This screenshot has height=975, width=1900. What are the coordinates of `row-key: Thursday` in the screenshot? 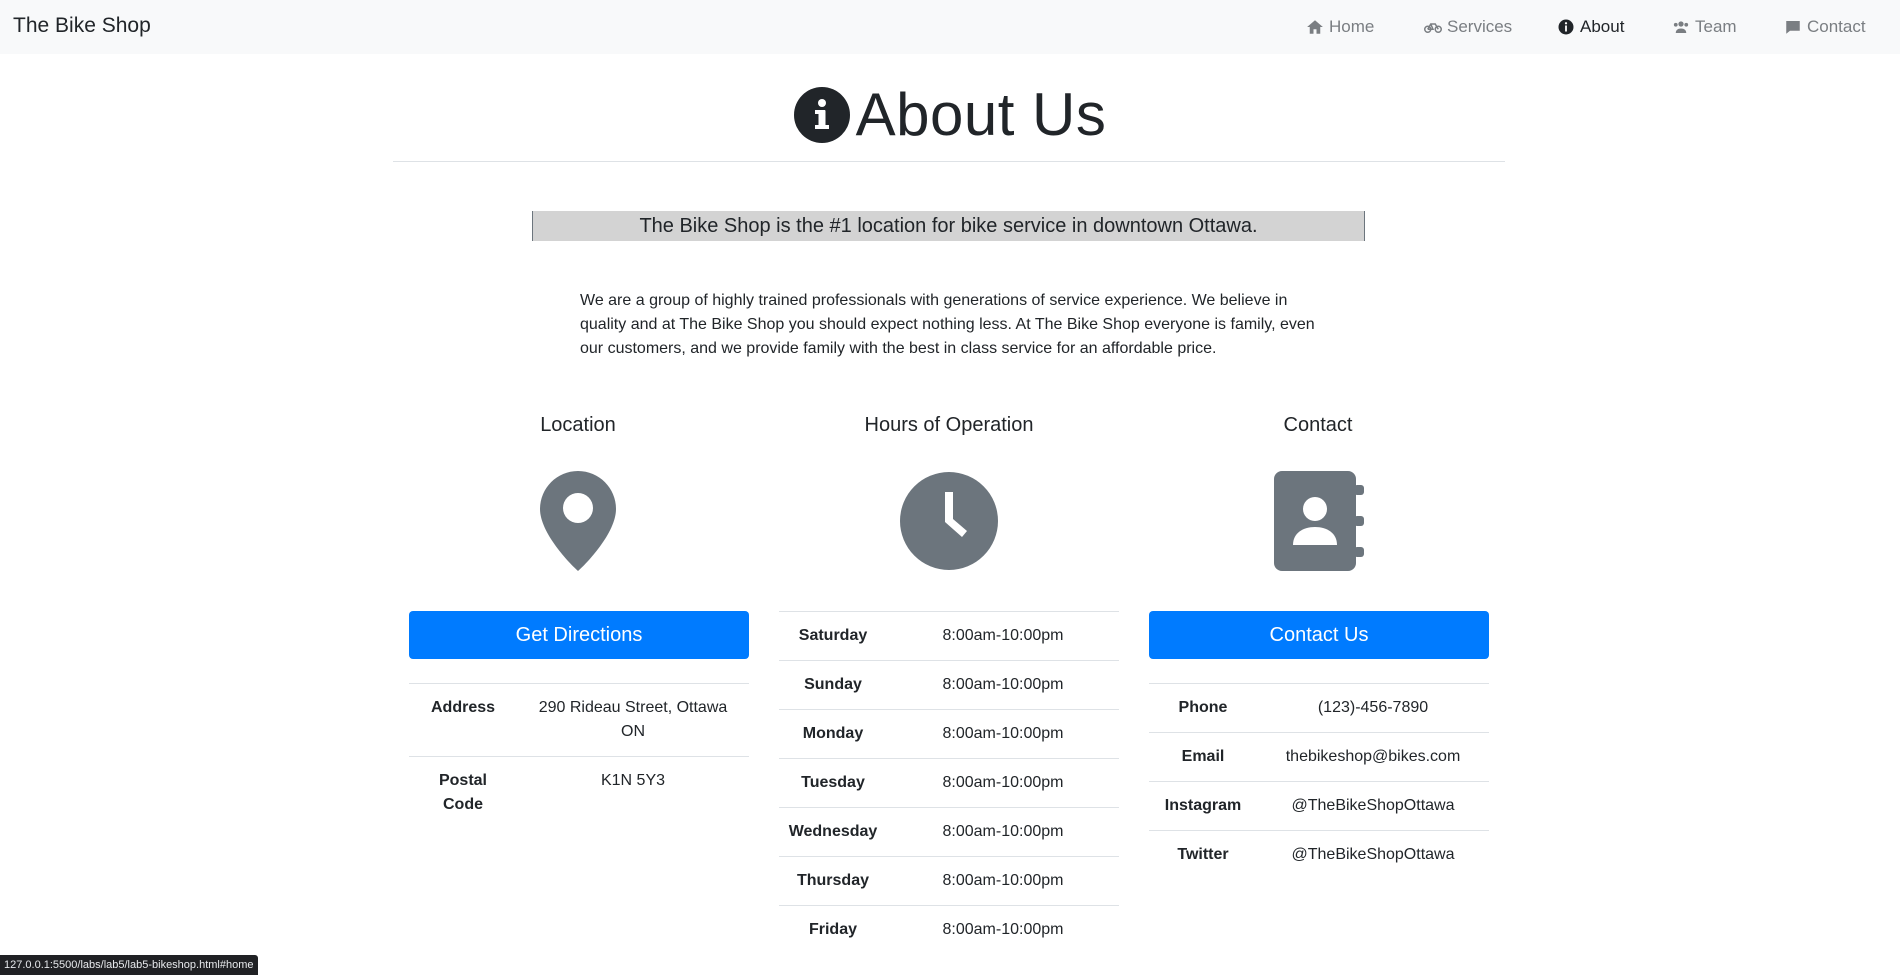 It's located at (833, 881).